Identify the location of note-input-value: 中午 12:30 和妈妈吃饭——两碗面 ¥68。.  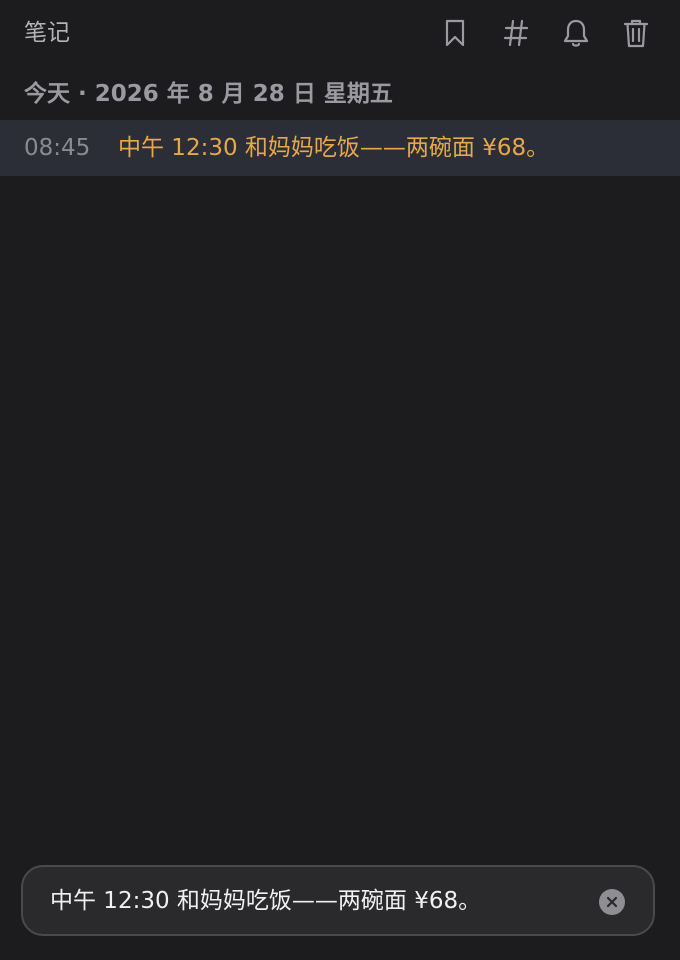
(266, 901).